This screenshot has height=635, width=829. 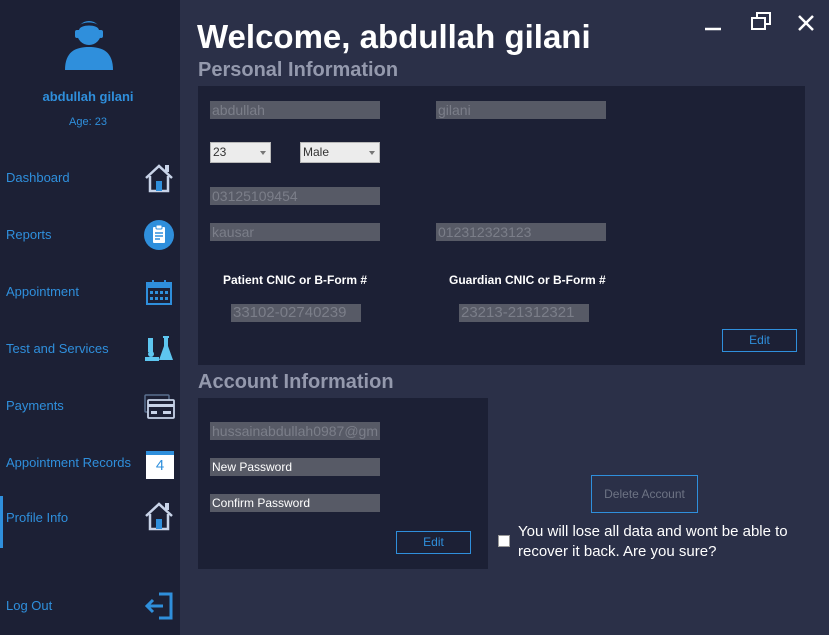 I want to click on restore-icon, so click(x=761, y=23).